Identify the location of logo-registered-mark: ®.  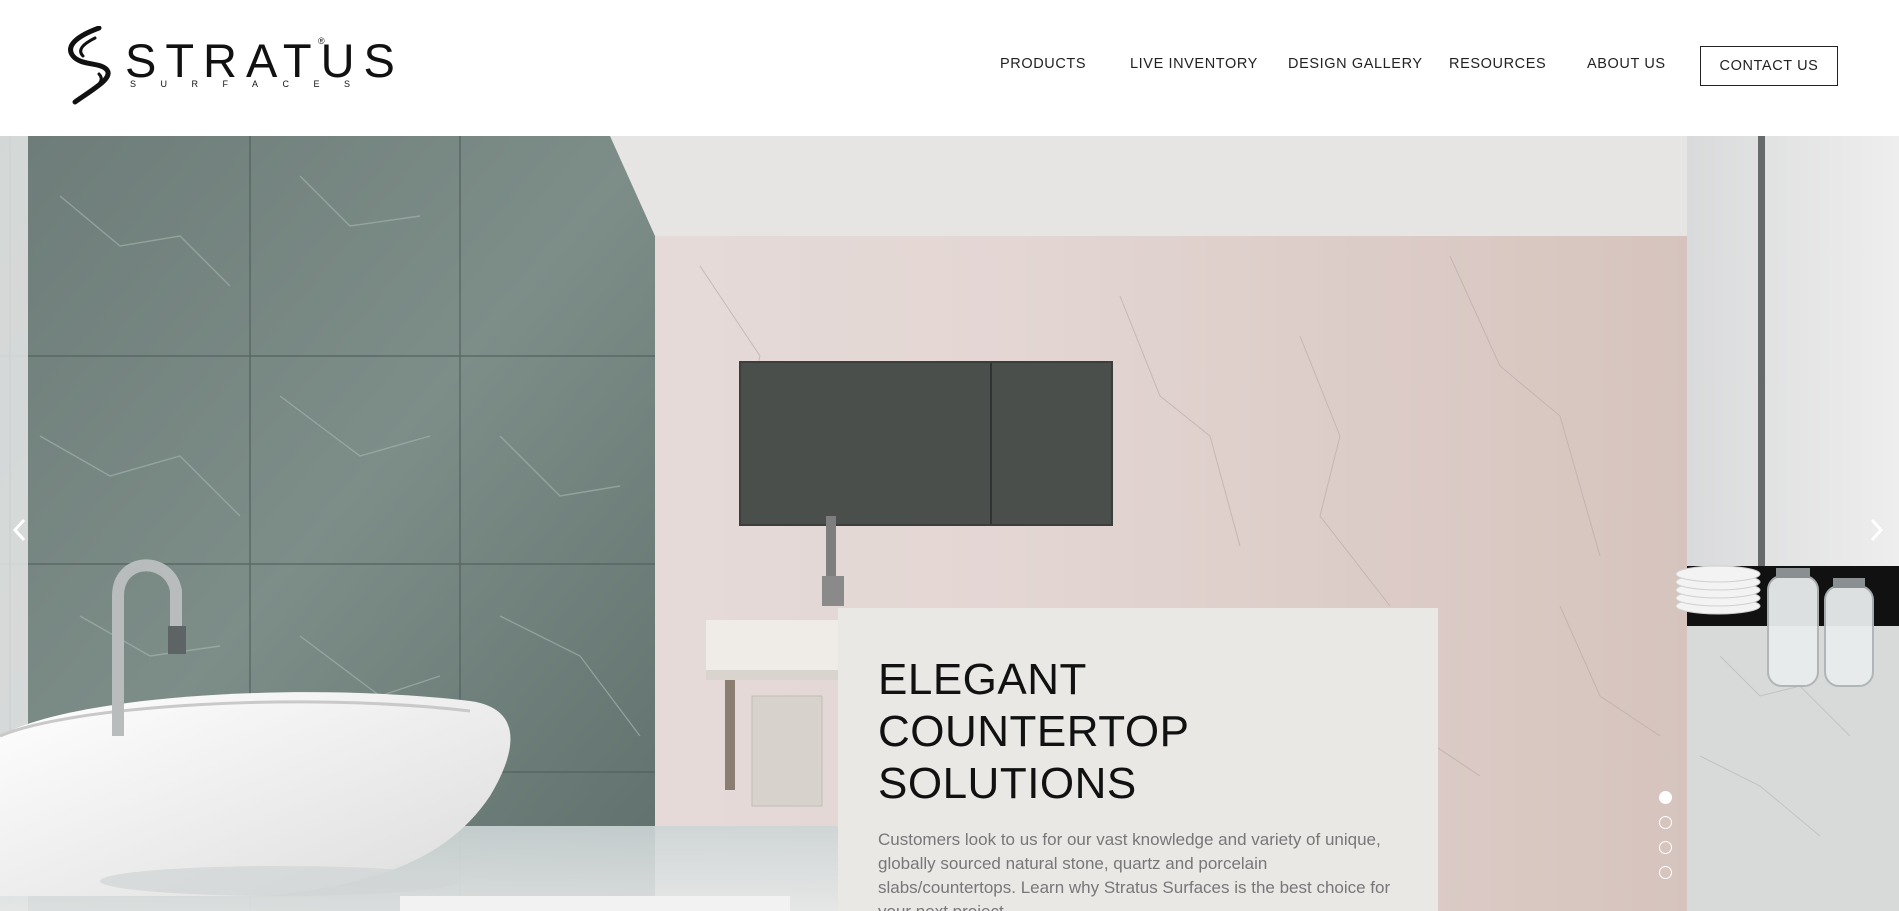
(321, 41).